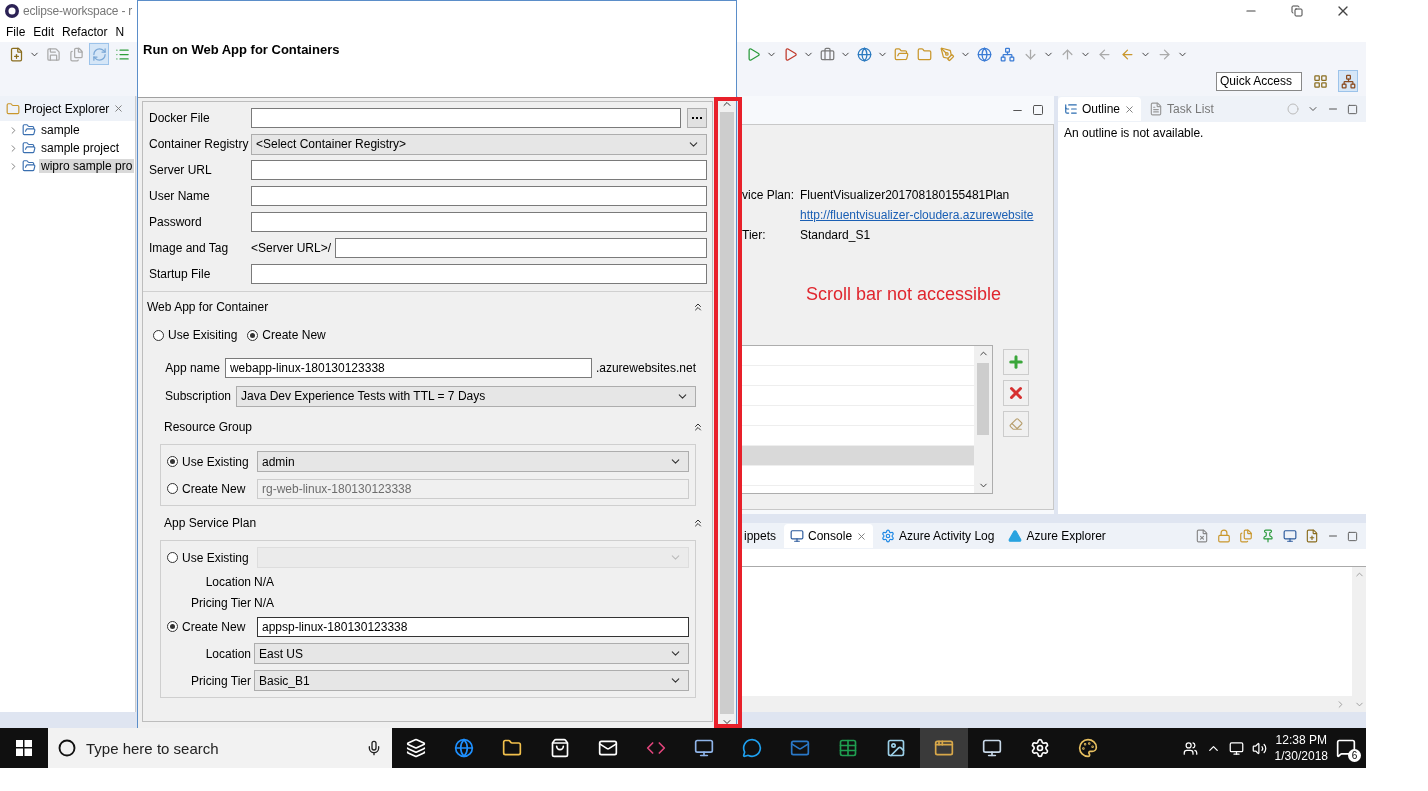 The height and width of the screenshot is (791, 1428). Describe the element at coordinates (864, 54) in the screenshot. I see `service-icon` at that location.